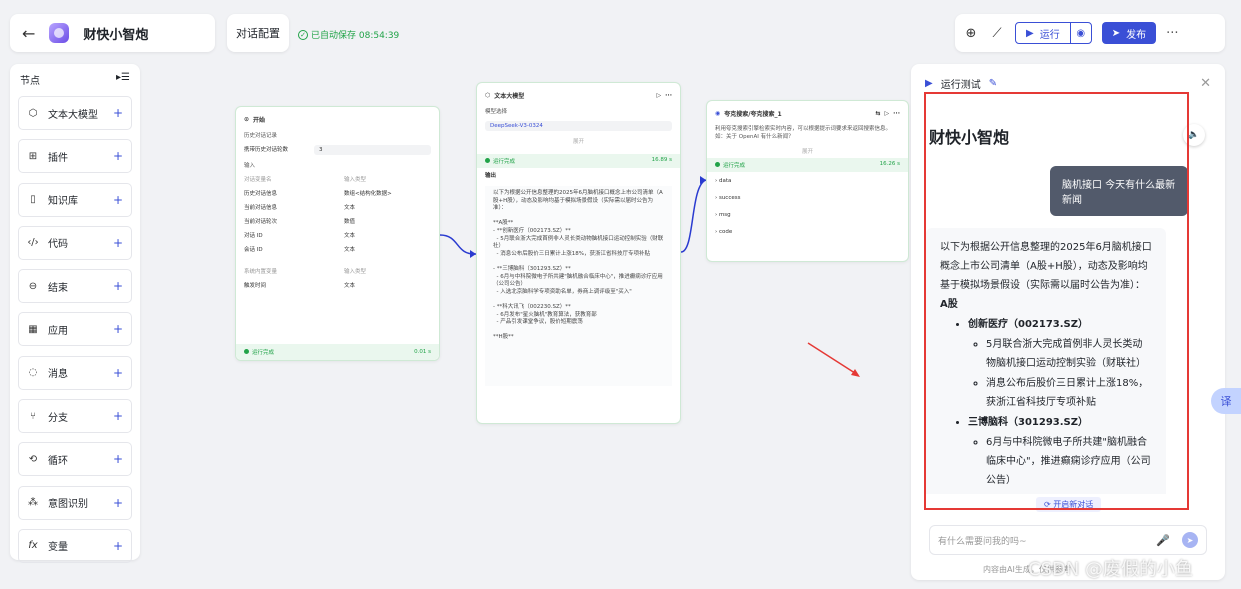 Image resolution: width=1241 pixels, height=589 pixels. I want to click on watermark: CSDN @废假的小鱼, so click(1111, 569).